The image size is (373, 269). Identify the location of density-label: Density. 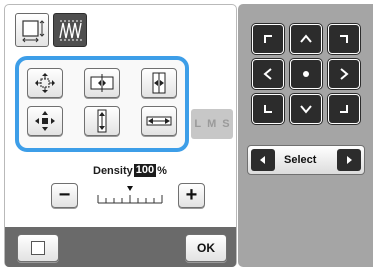
(113, 170).